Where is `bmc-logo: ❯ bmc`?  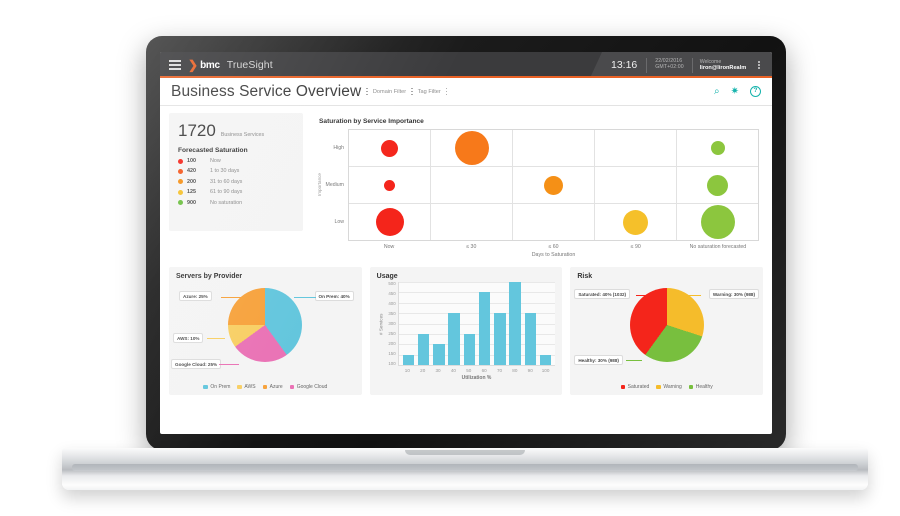 bmc-logo: ❯ bmc is located at coordinates (204, 65).